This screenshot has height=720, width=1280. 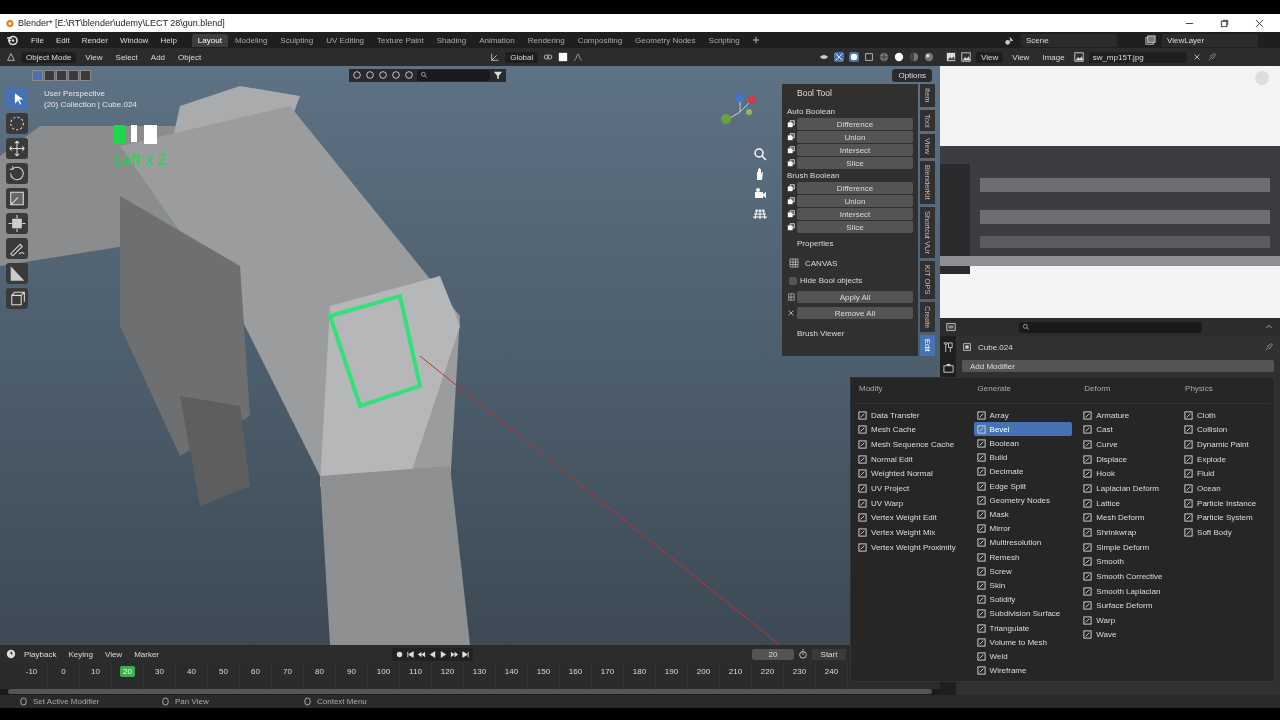 I want to click on maximize-icon, so click(x=1224, y=23).